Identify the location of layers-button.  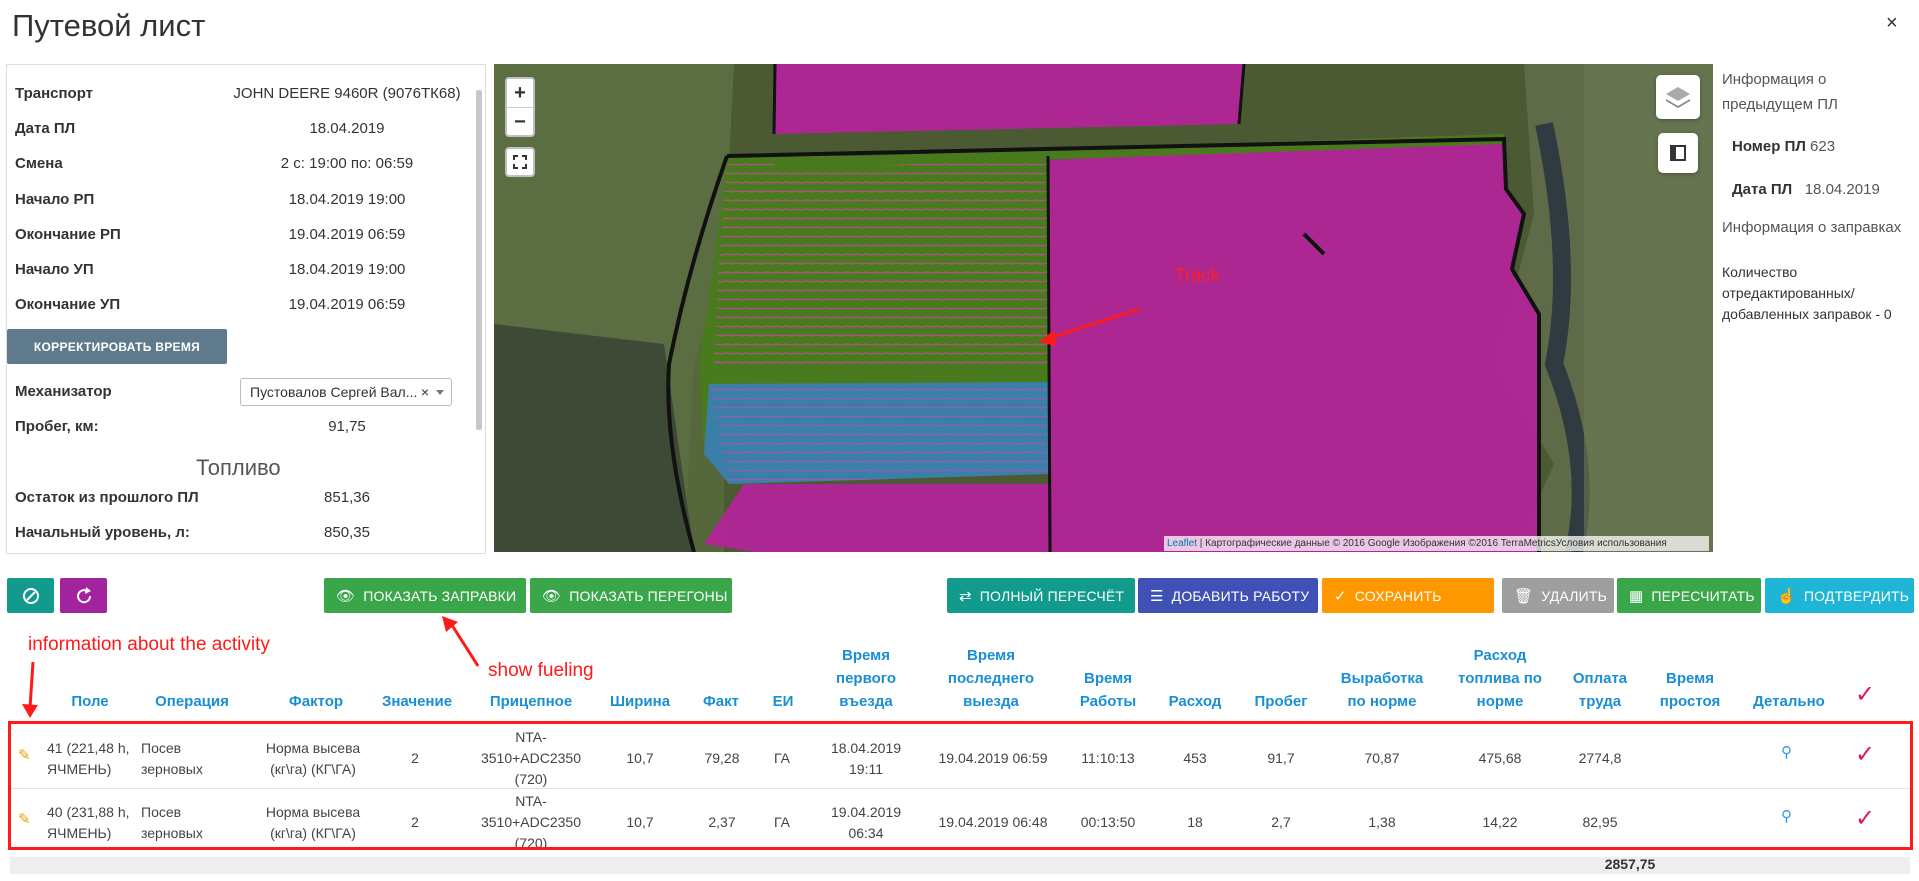
(1678, 97).